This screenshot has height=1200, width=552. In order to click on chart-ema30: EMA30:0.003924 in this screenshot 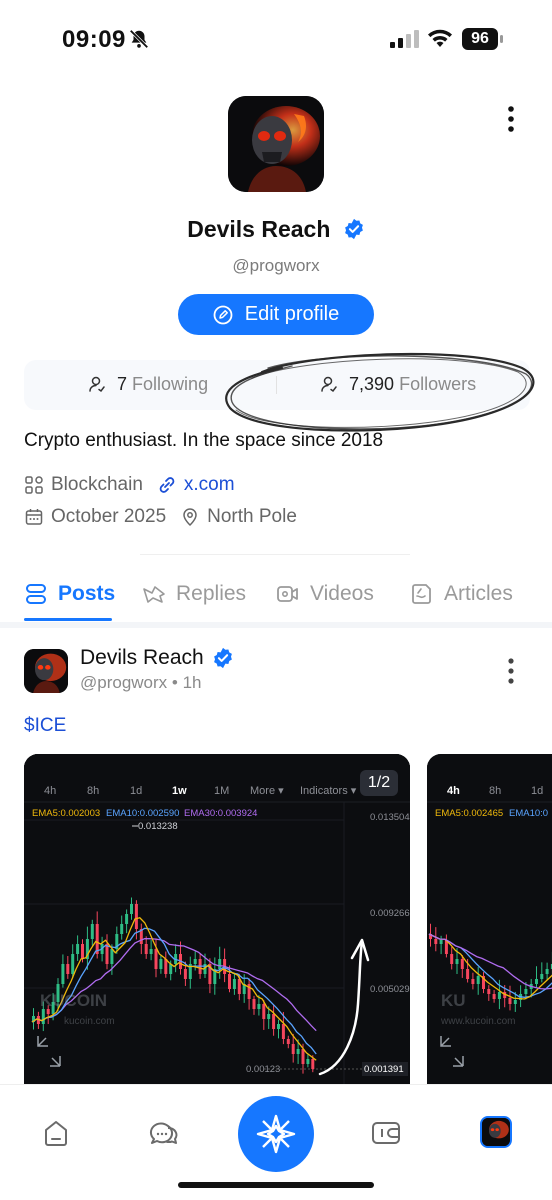, I will do `click(220, 813)`.